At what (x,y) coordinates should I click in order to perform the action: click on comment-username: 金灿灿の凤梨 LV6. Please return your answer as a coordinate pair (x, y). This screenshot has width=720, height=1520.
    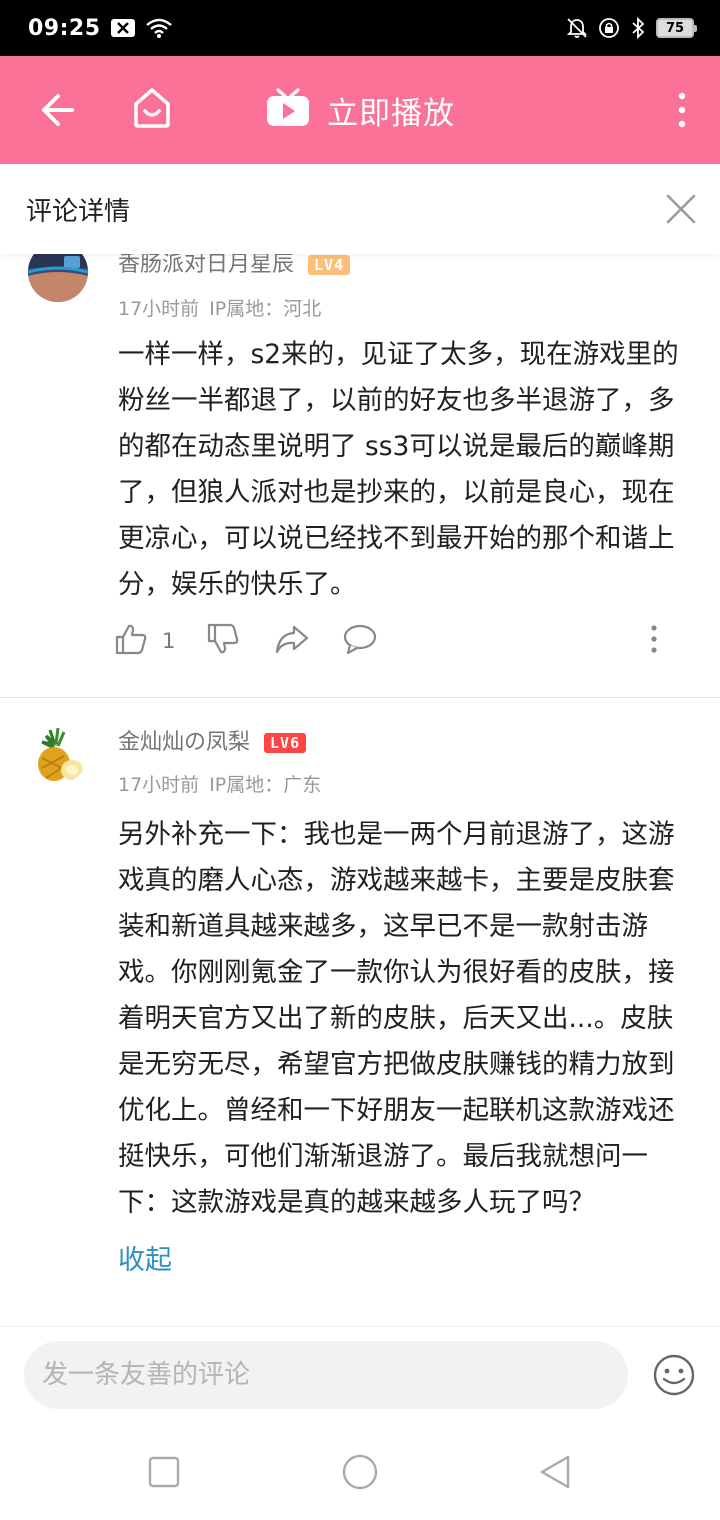
    Looking at the image, I should click on (212, 740).